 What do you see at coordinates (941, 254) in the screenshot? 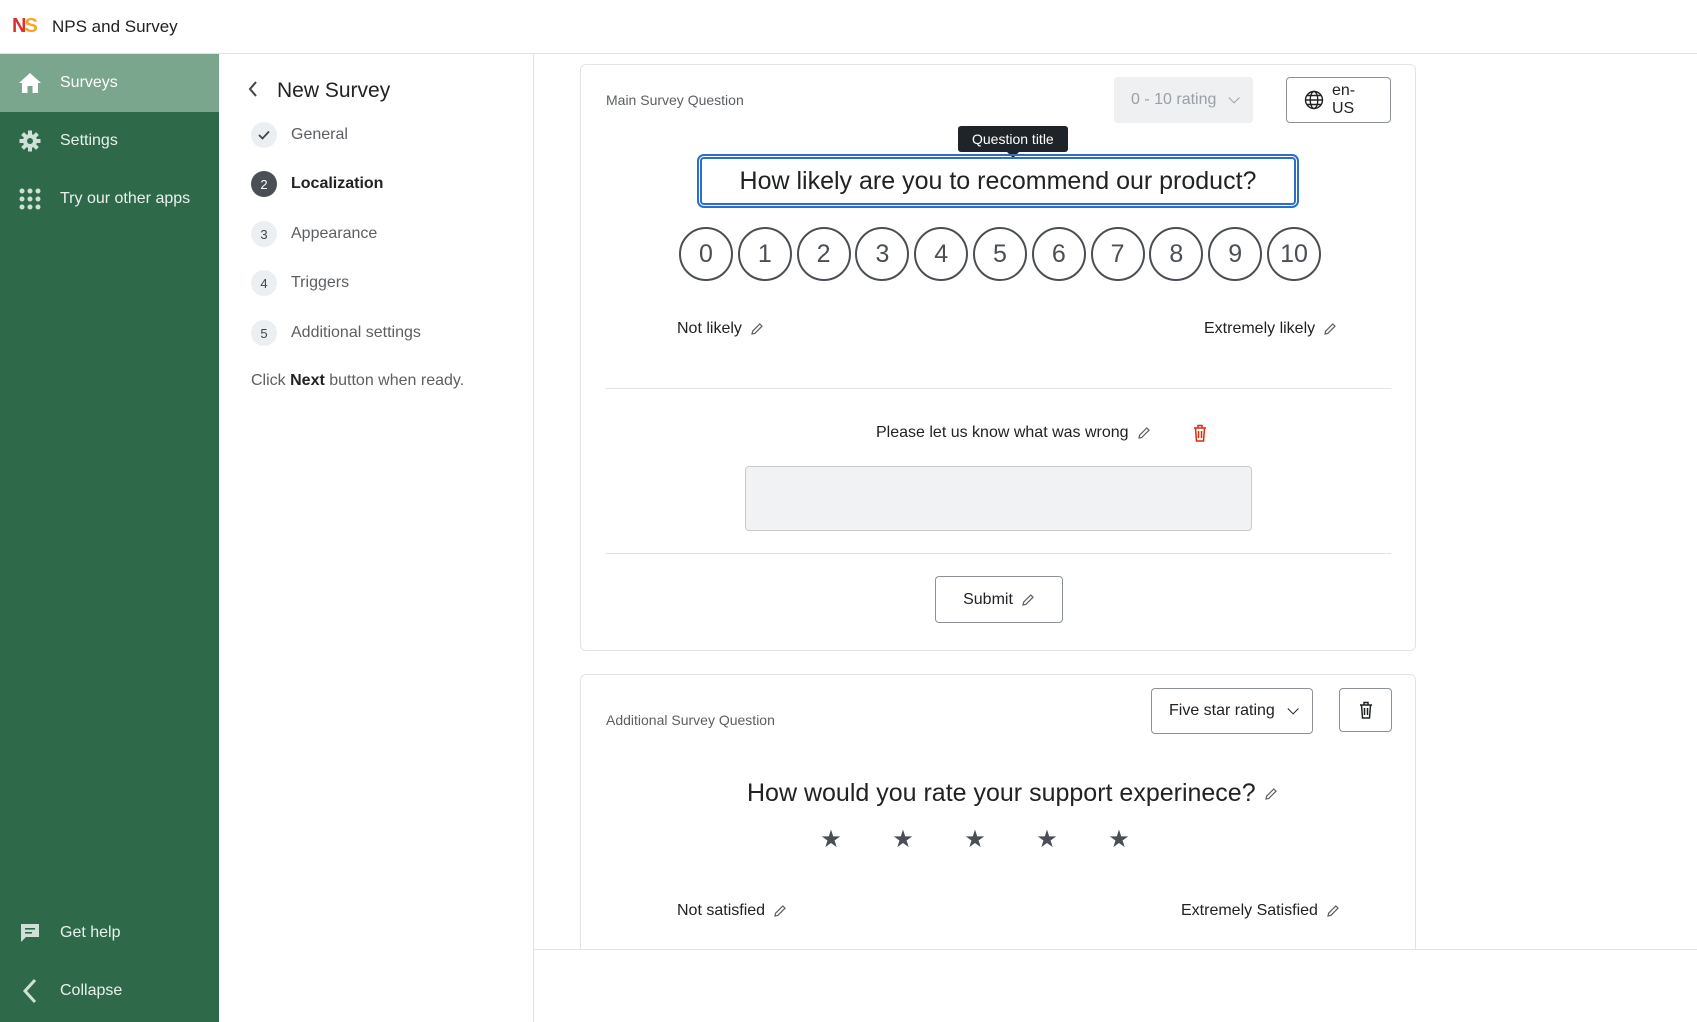
I see `rating-option: 4` at bounding box center [941, 254].